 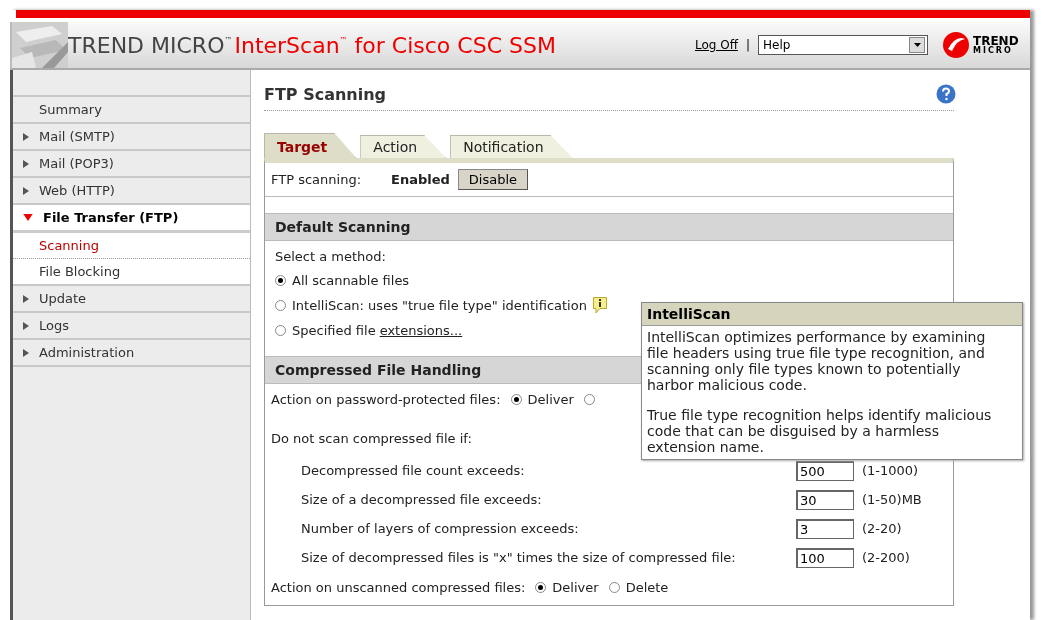 I want to click on logo-icon, so click(x=956, y=45).